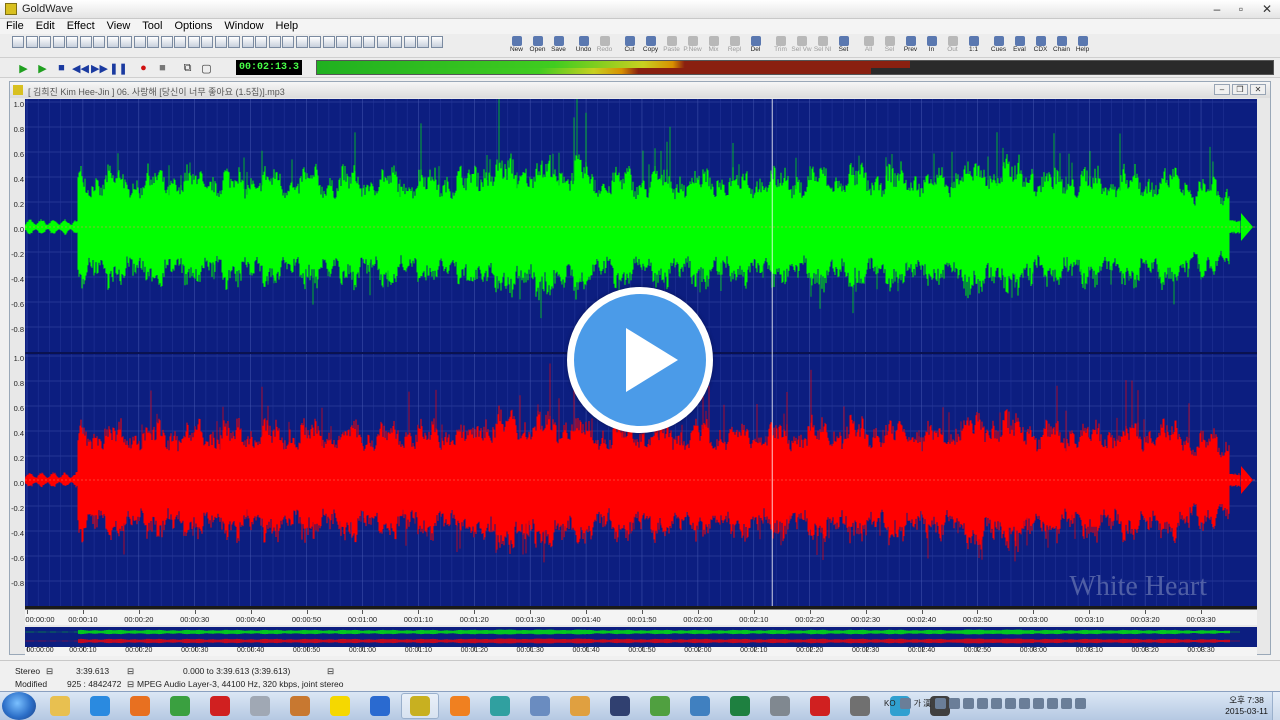 The height and width of the screenshot is (720, 1280). I want to click on toolbar-button-open: Open, so click(537, 46).